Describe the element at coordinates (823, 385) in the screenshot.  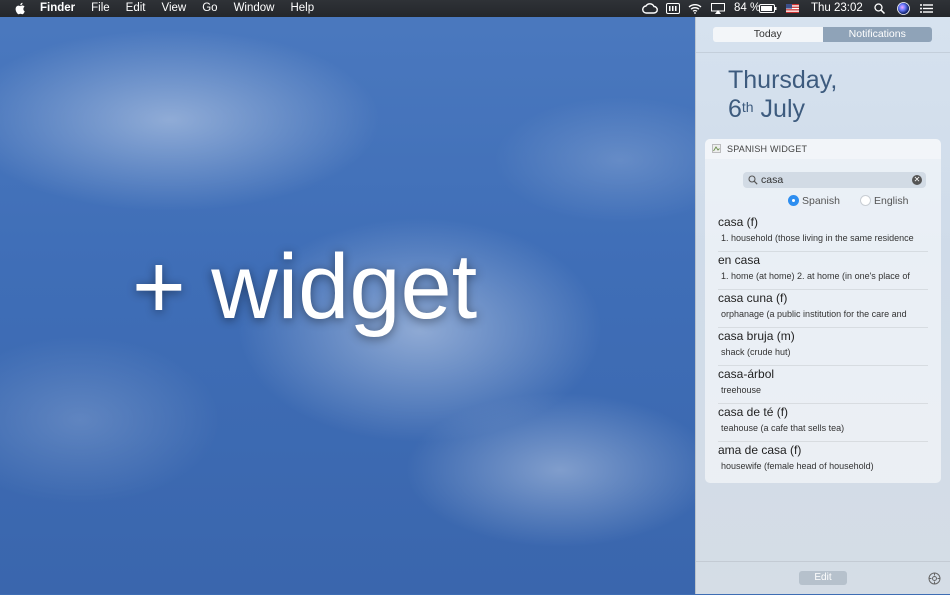
I see `list-item: casa-árbol treehouse` at that location.